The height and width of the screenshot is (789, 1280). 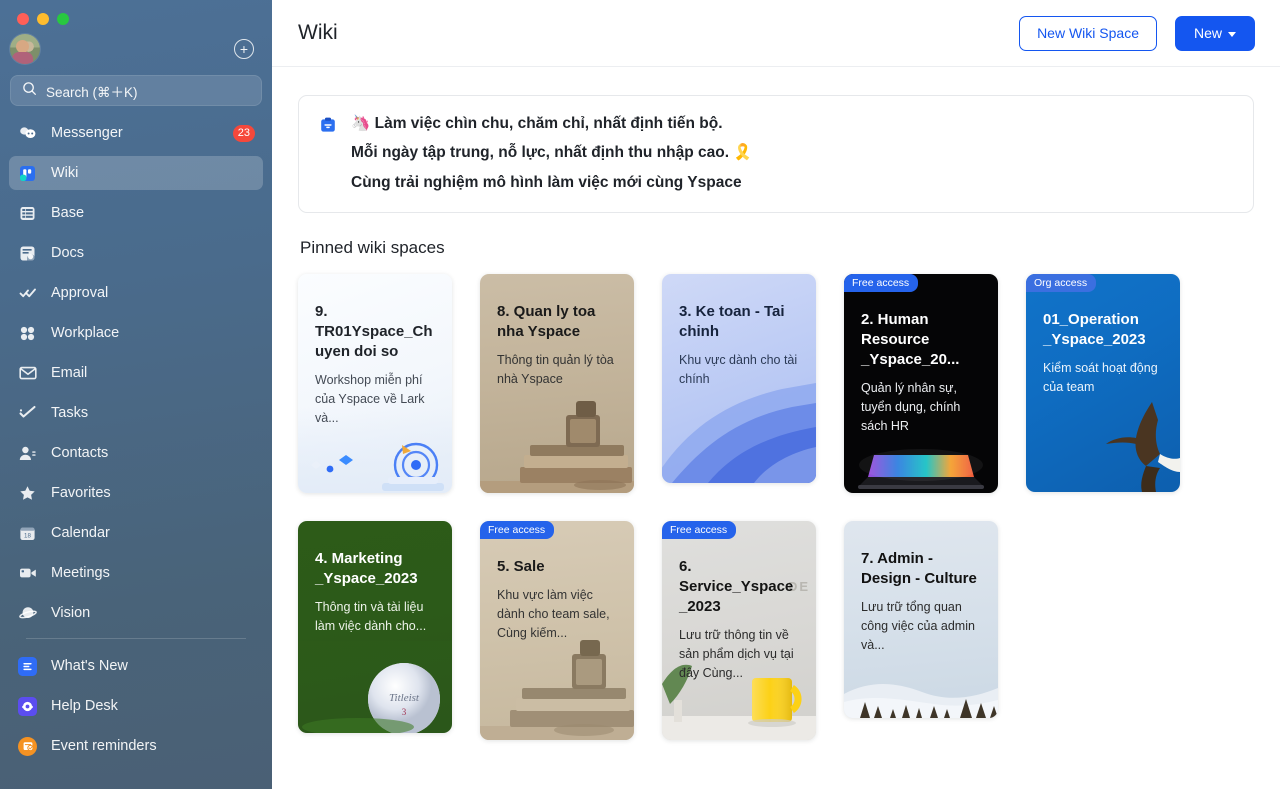 I want to click on sidebar-item-label: Help Desk, so click(x=84, y=706).